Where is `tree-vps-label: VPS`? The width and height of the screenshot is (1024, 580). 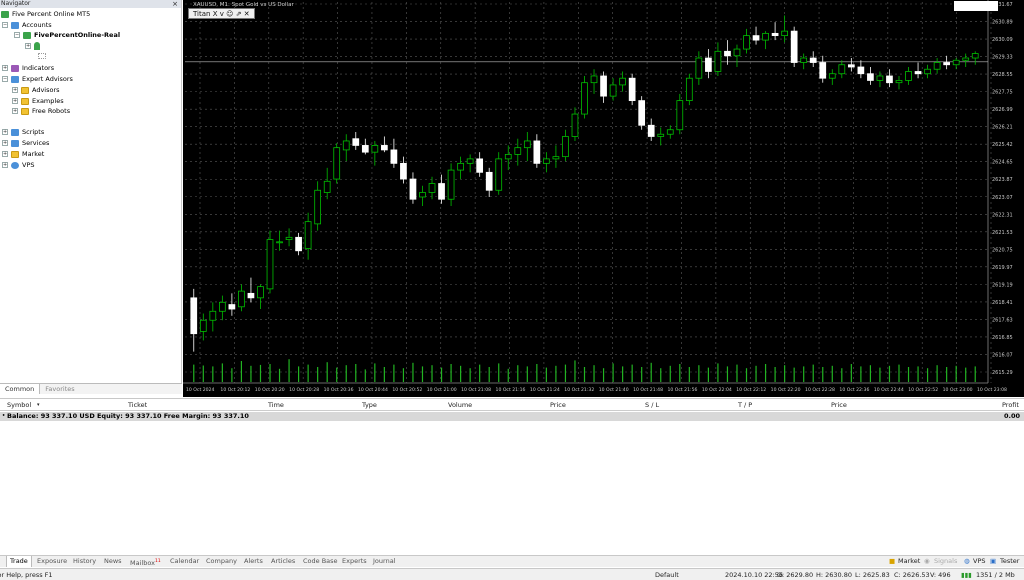
tree-vps-label: VPS is located at coordinates (28, 165).